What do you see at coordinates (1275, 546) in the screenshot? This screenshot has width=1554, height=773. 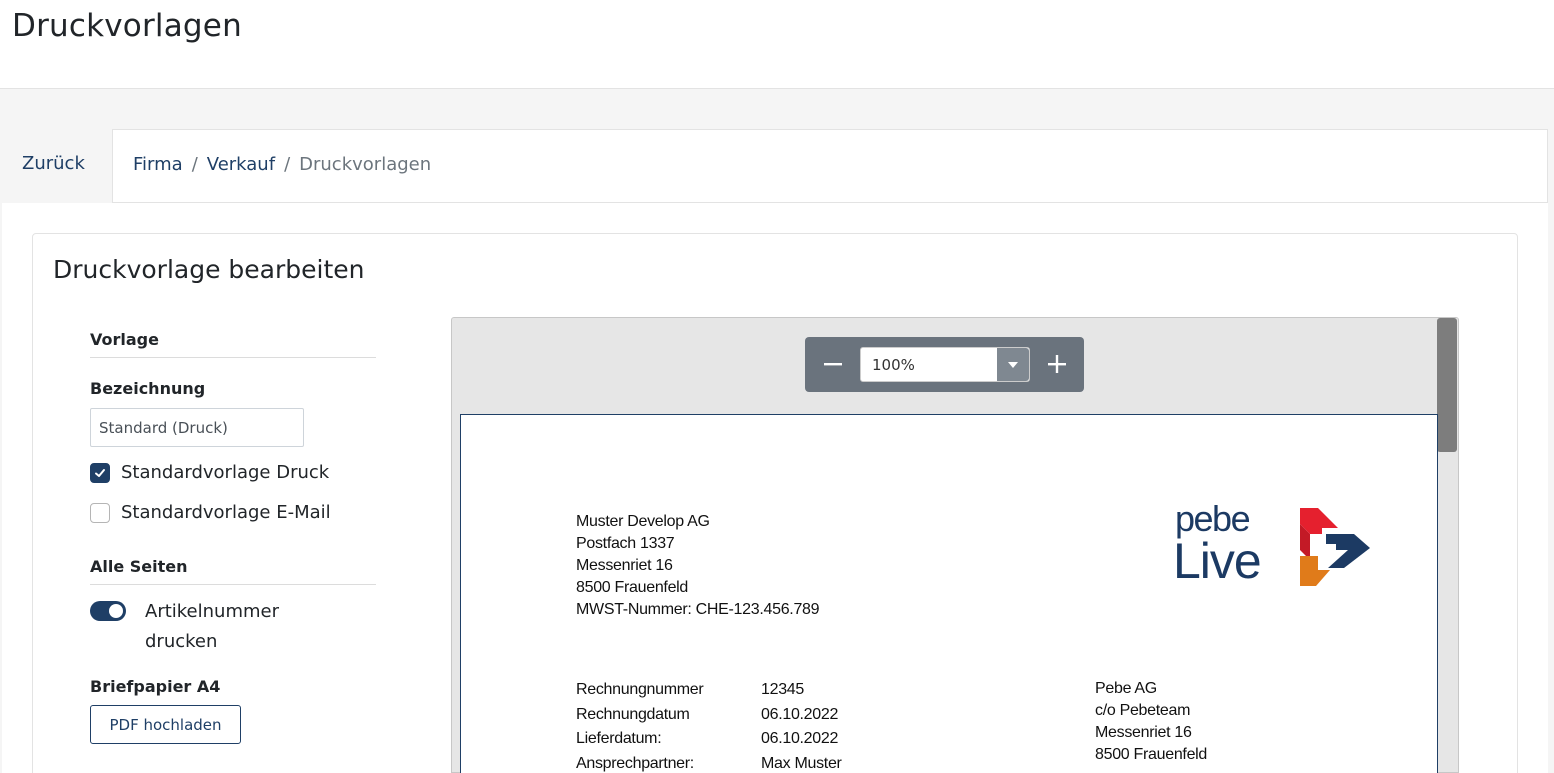 I see `pebe-live-logo: pebe Live` at bounding box center [1275, 546].